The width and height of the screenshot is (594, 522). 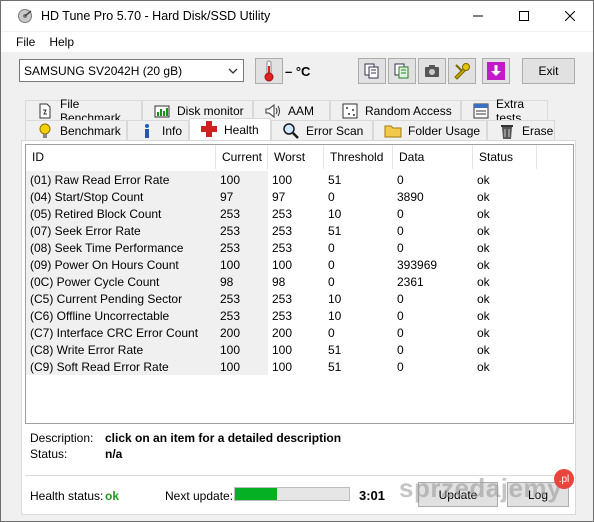 I want to click on temperature-button, so click(x=269, y=71).